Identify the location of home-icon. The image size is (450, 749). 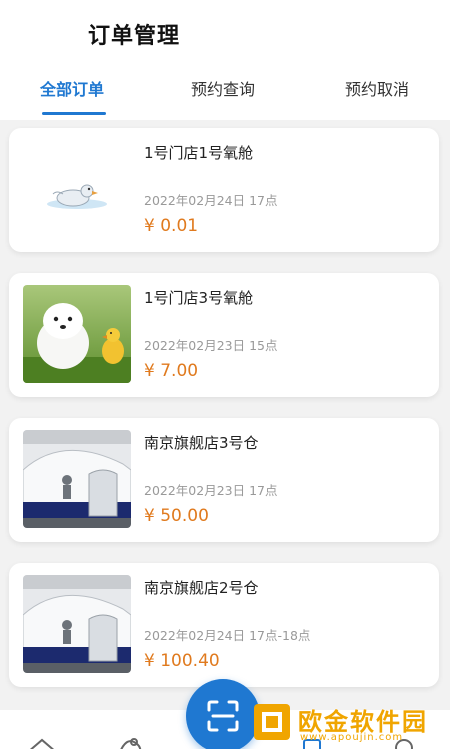
(42, 742).